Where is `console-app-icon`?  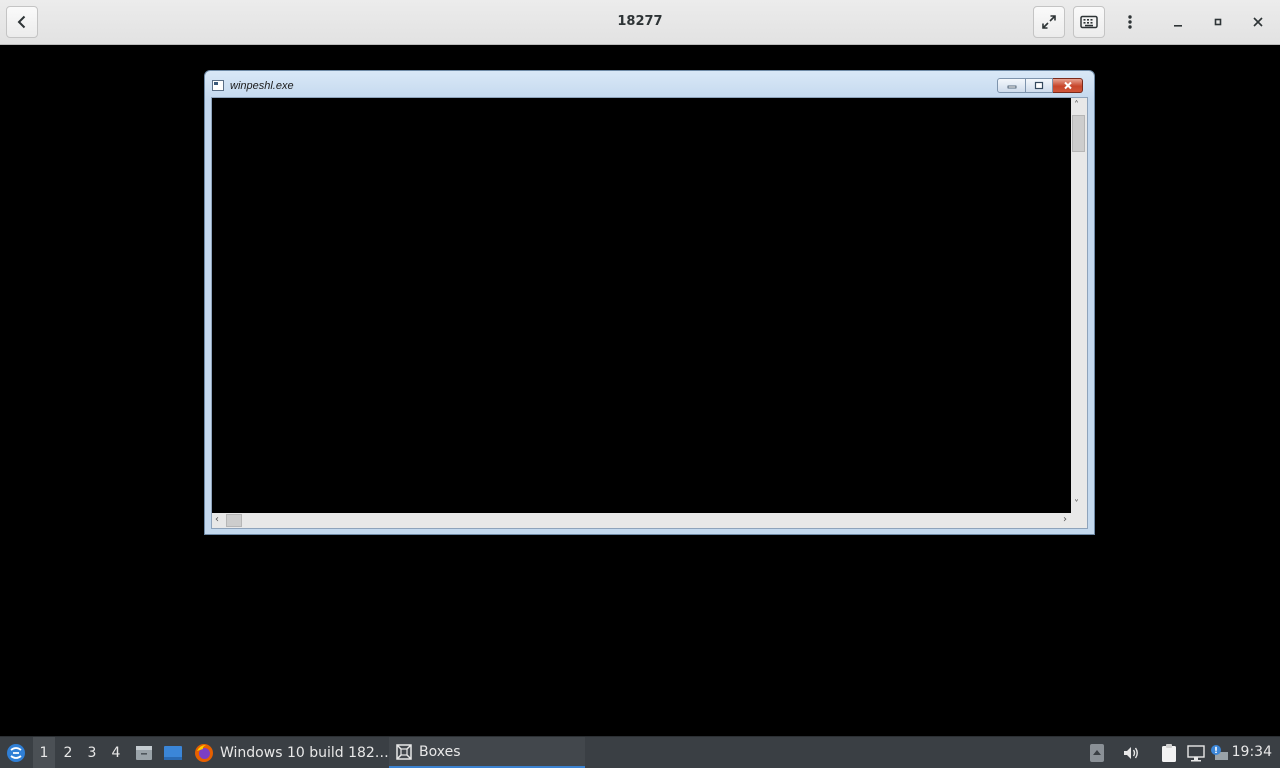
console-app-icon is located at coordinates (218, 85).